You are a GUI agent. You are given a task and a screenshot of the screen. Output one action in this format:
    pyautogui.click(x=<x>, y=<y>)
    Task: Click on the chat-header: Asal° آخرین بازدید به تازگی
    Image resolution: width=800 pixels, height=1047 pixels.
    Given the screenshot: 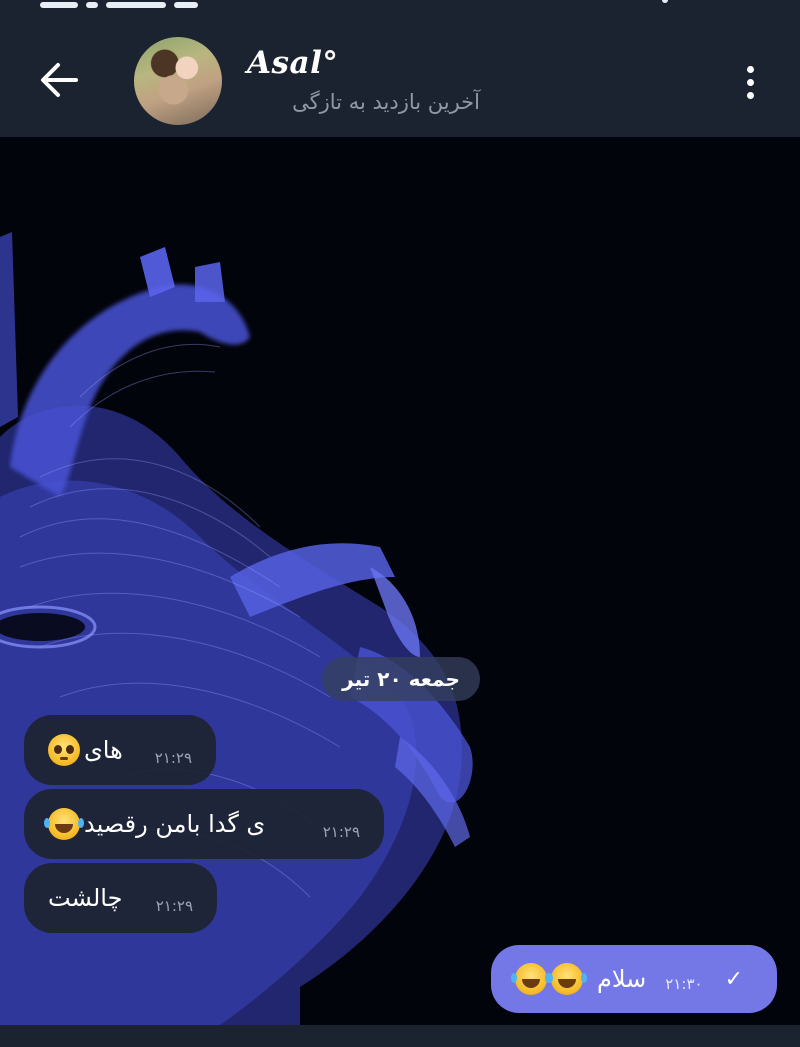 What is the action you would take?
    pyautogui.click(x=400, y=73)
    